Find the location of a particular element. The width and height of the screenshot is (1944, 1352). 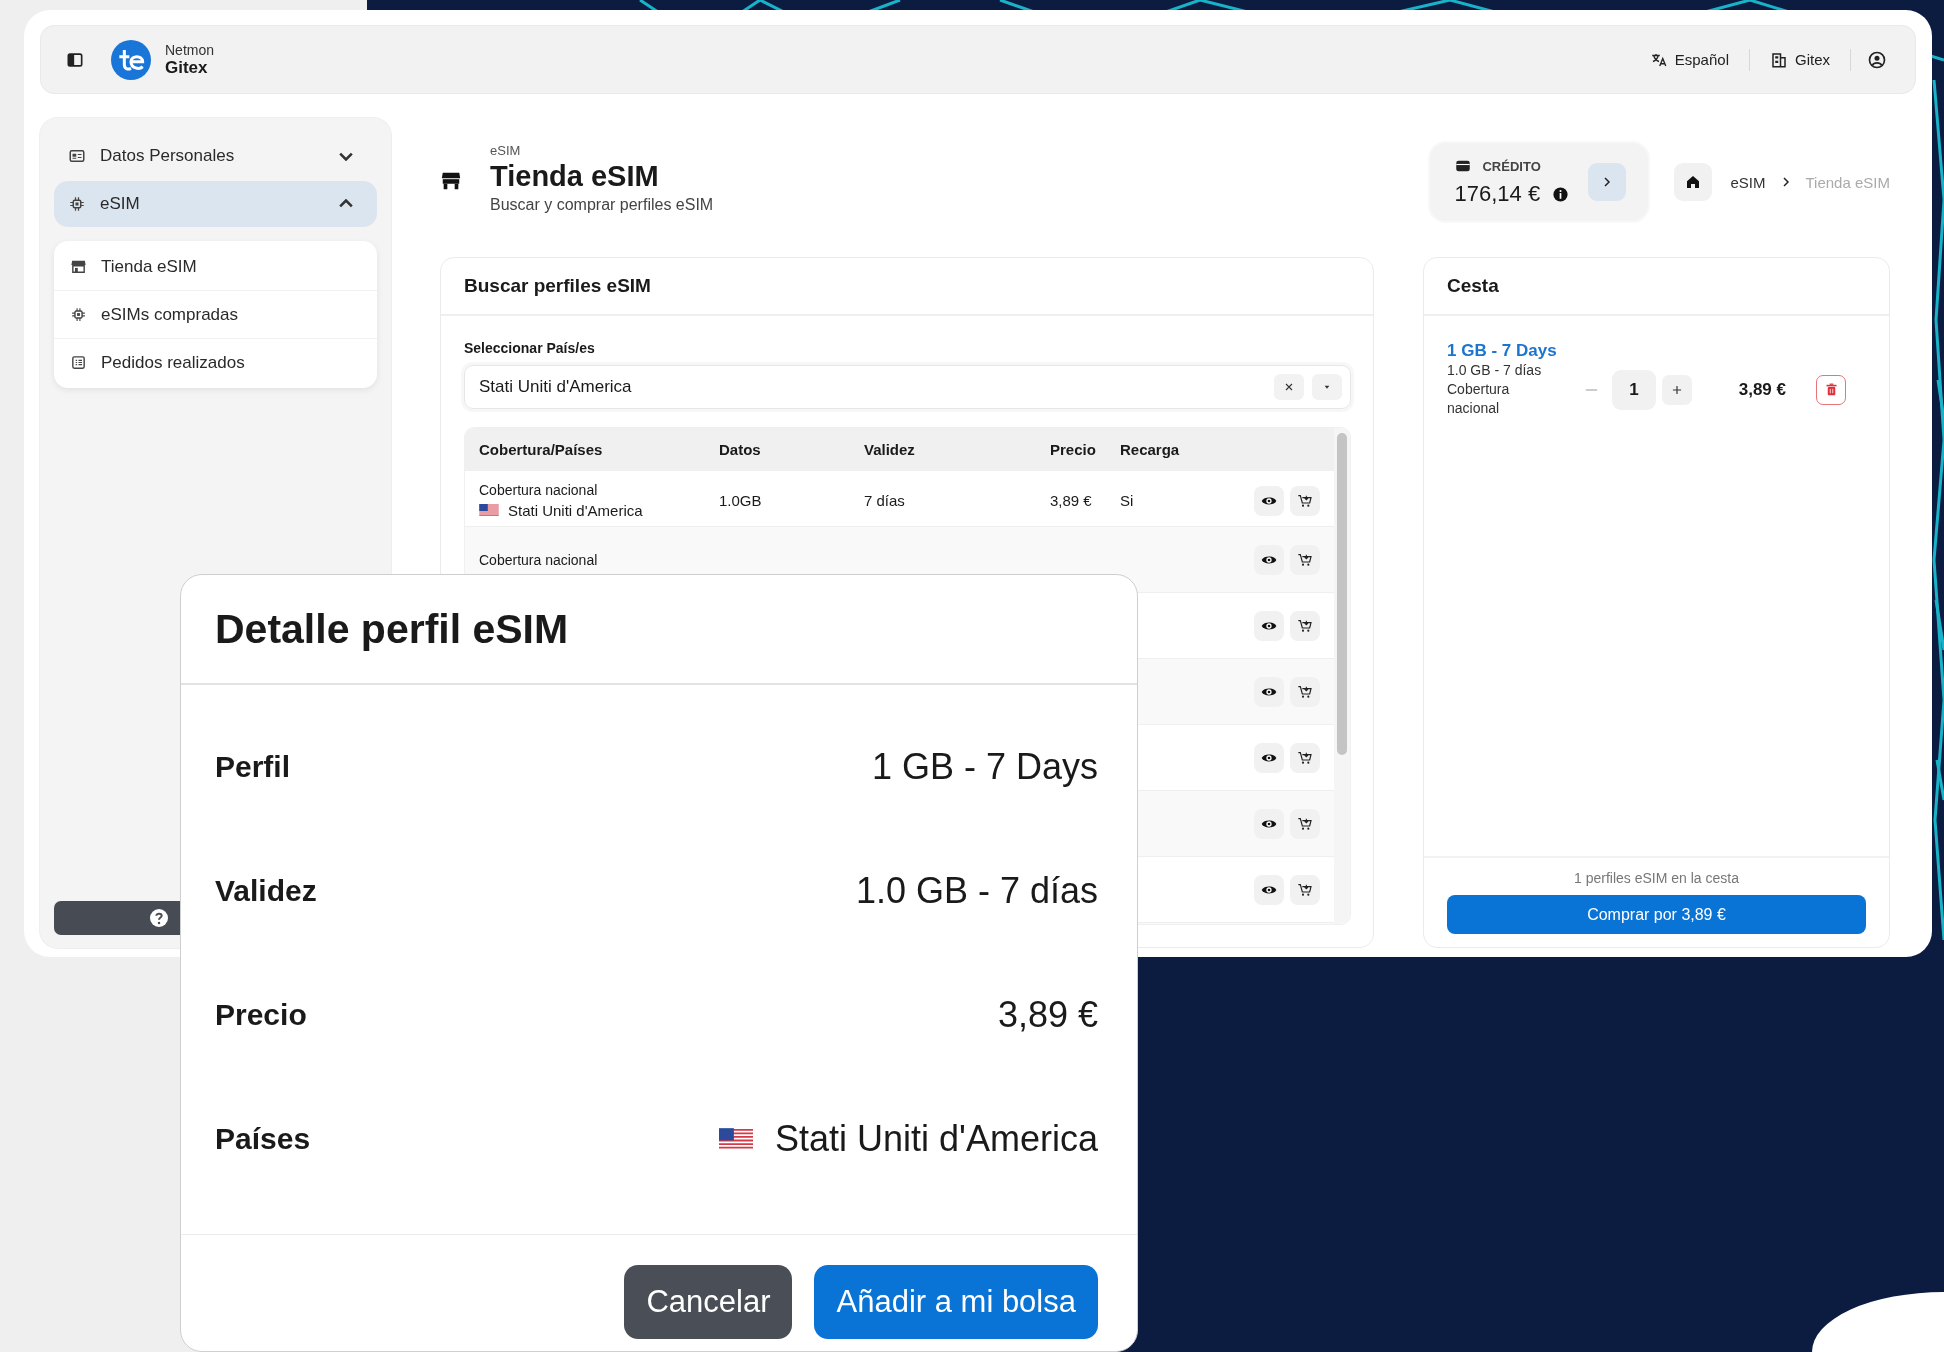

field-label: Perfil is located at coordinates (253, 767).